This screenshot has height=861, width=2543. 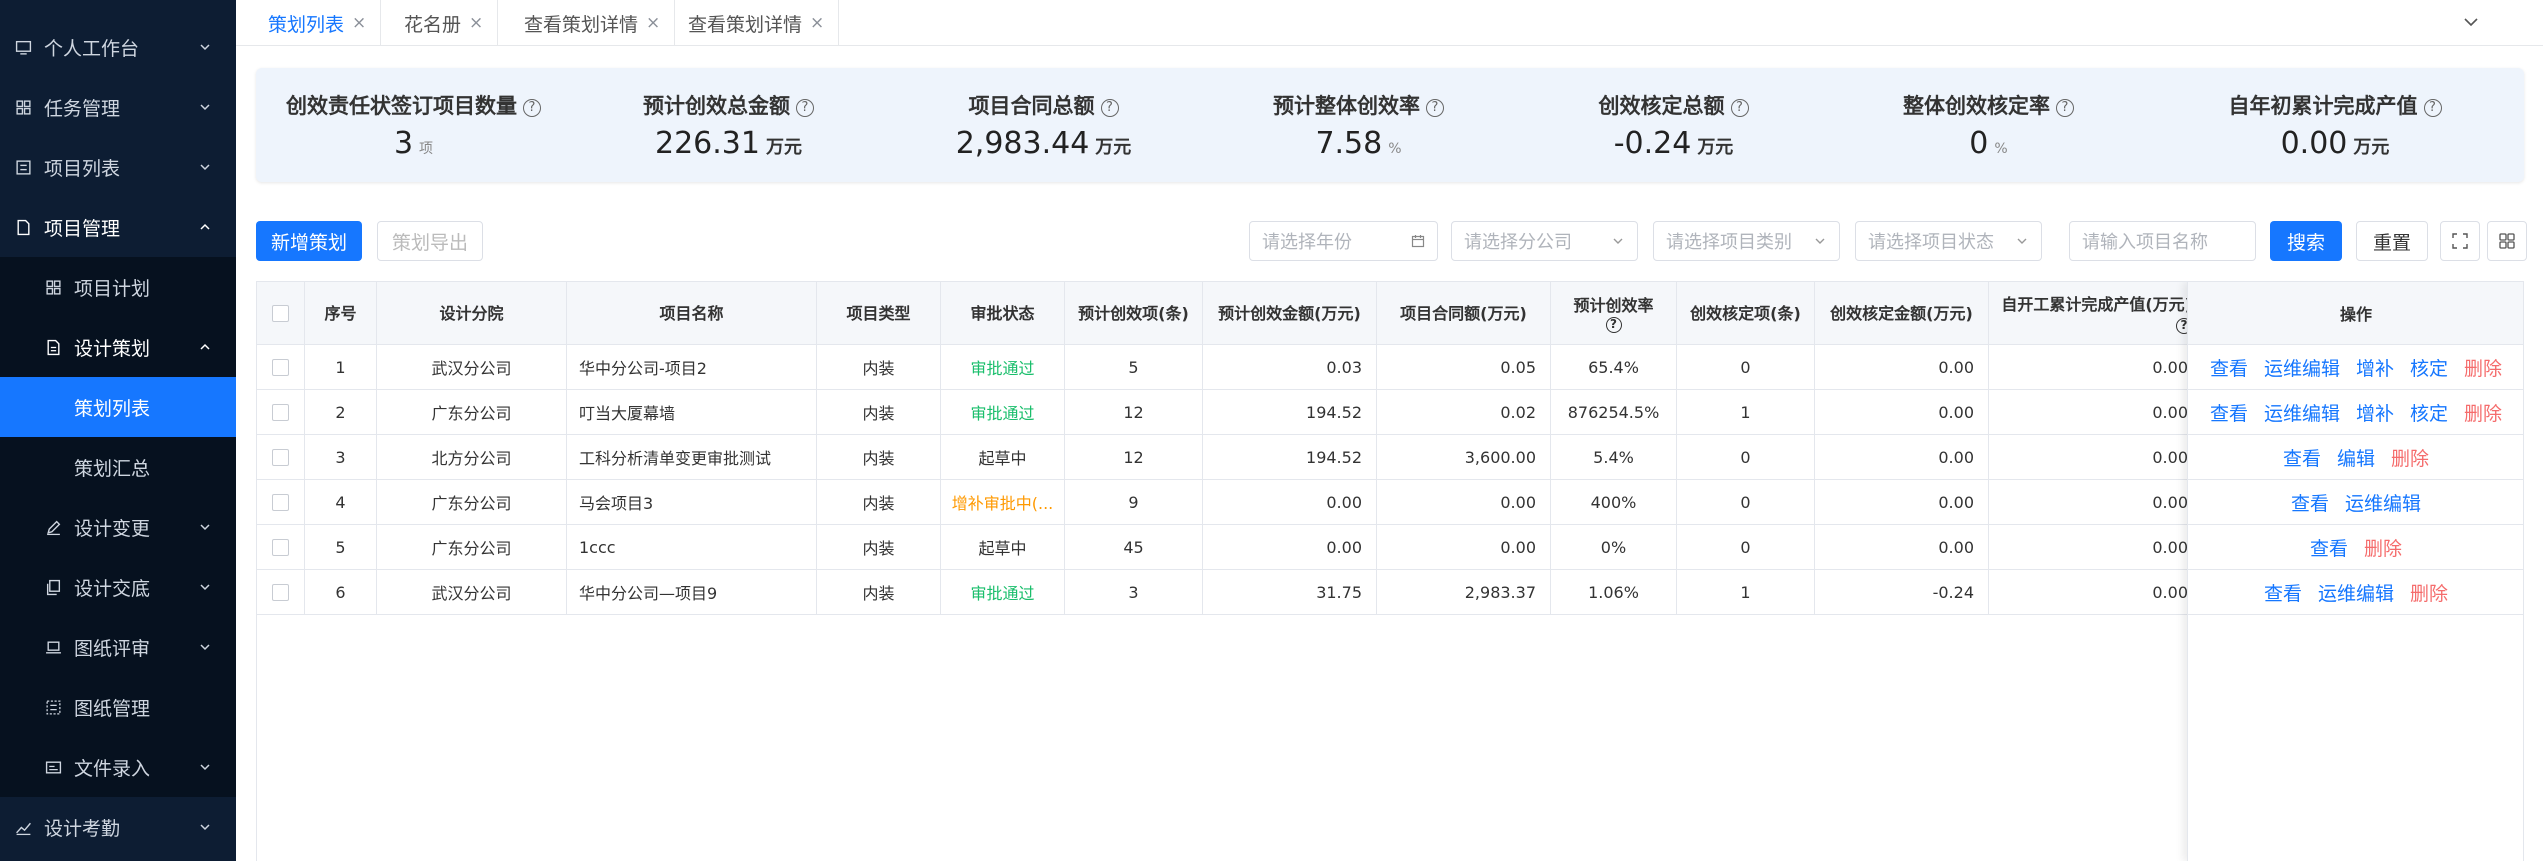 I want to click on stat-value: 0.00, so click(x=2314, y=143).